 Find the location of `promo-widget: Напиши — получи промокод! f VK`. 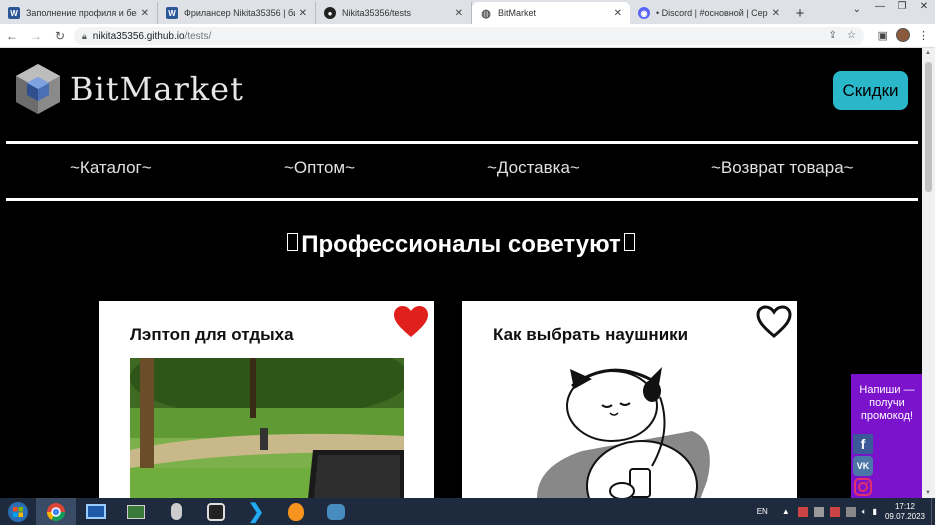

promo-widget: Напиши — получи промокод! f VK is located at coordinates (886, 436).